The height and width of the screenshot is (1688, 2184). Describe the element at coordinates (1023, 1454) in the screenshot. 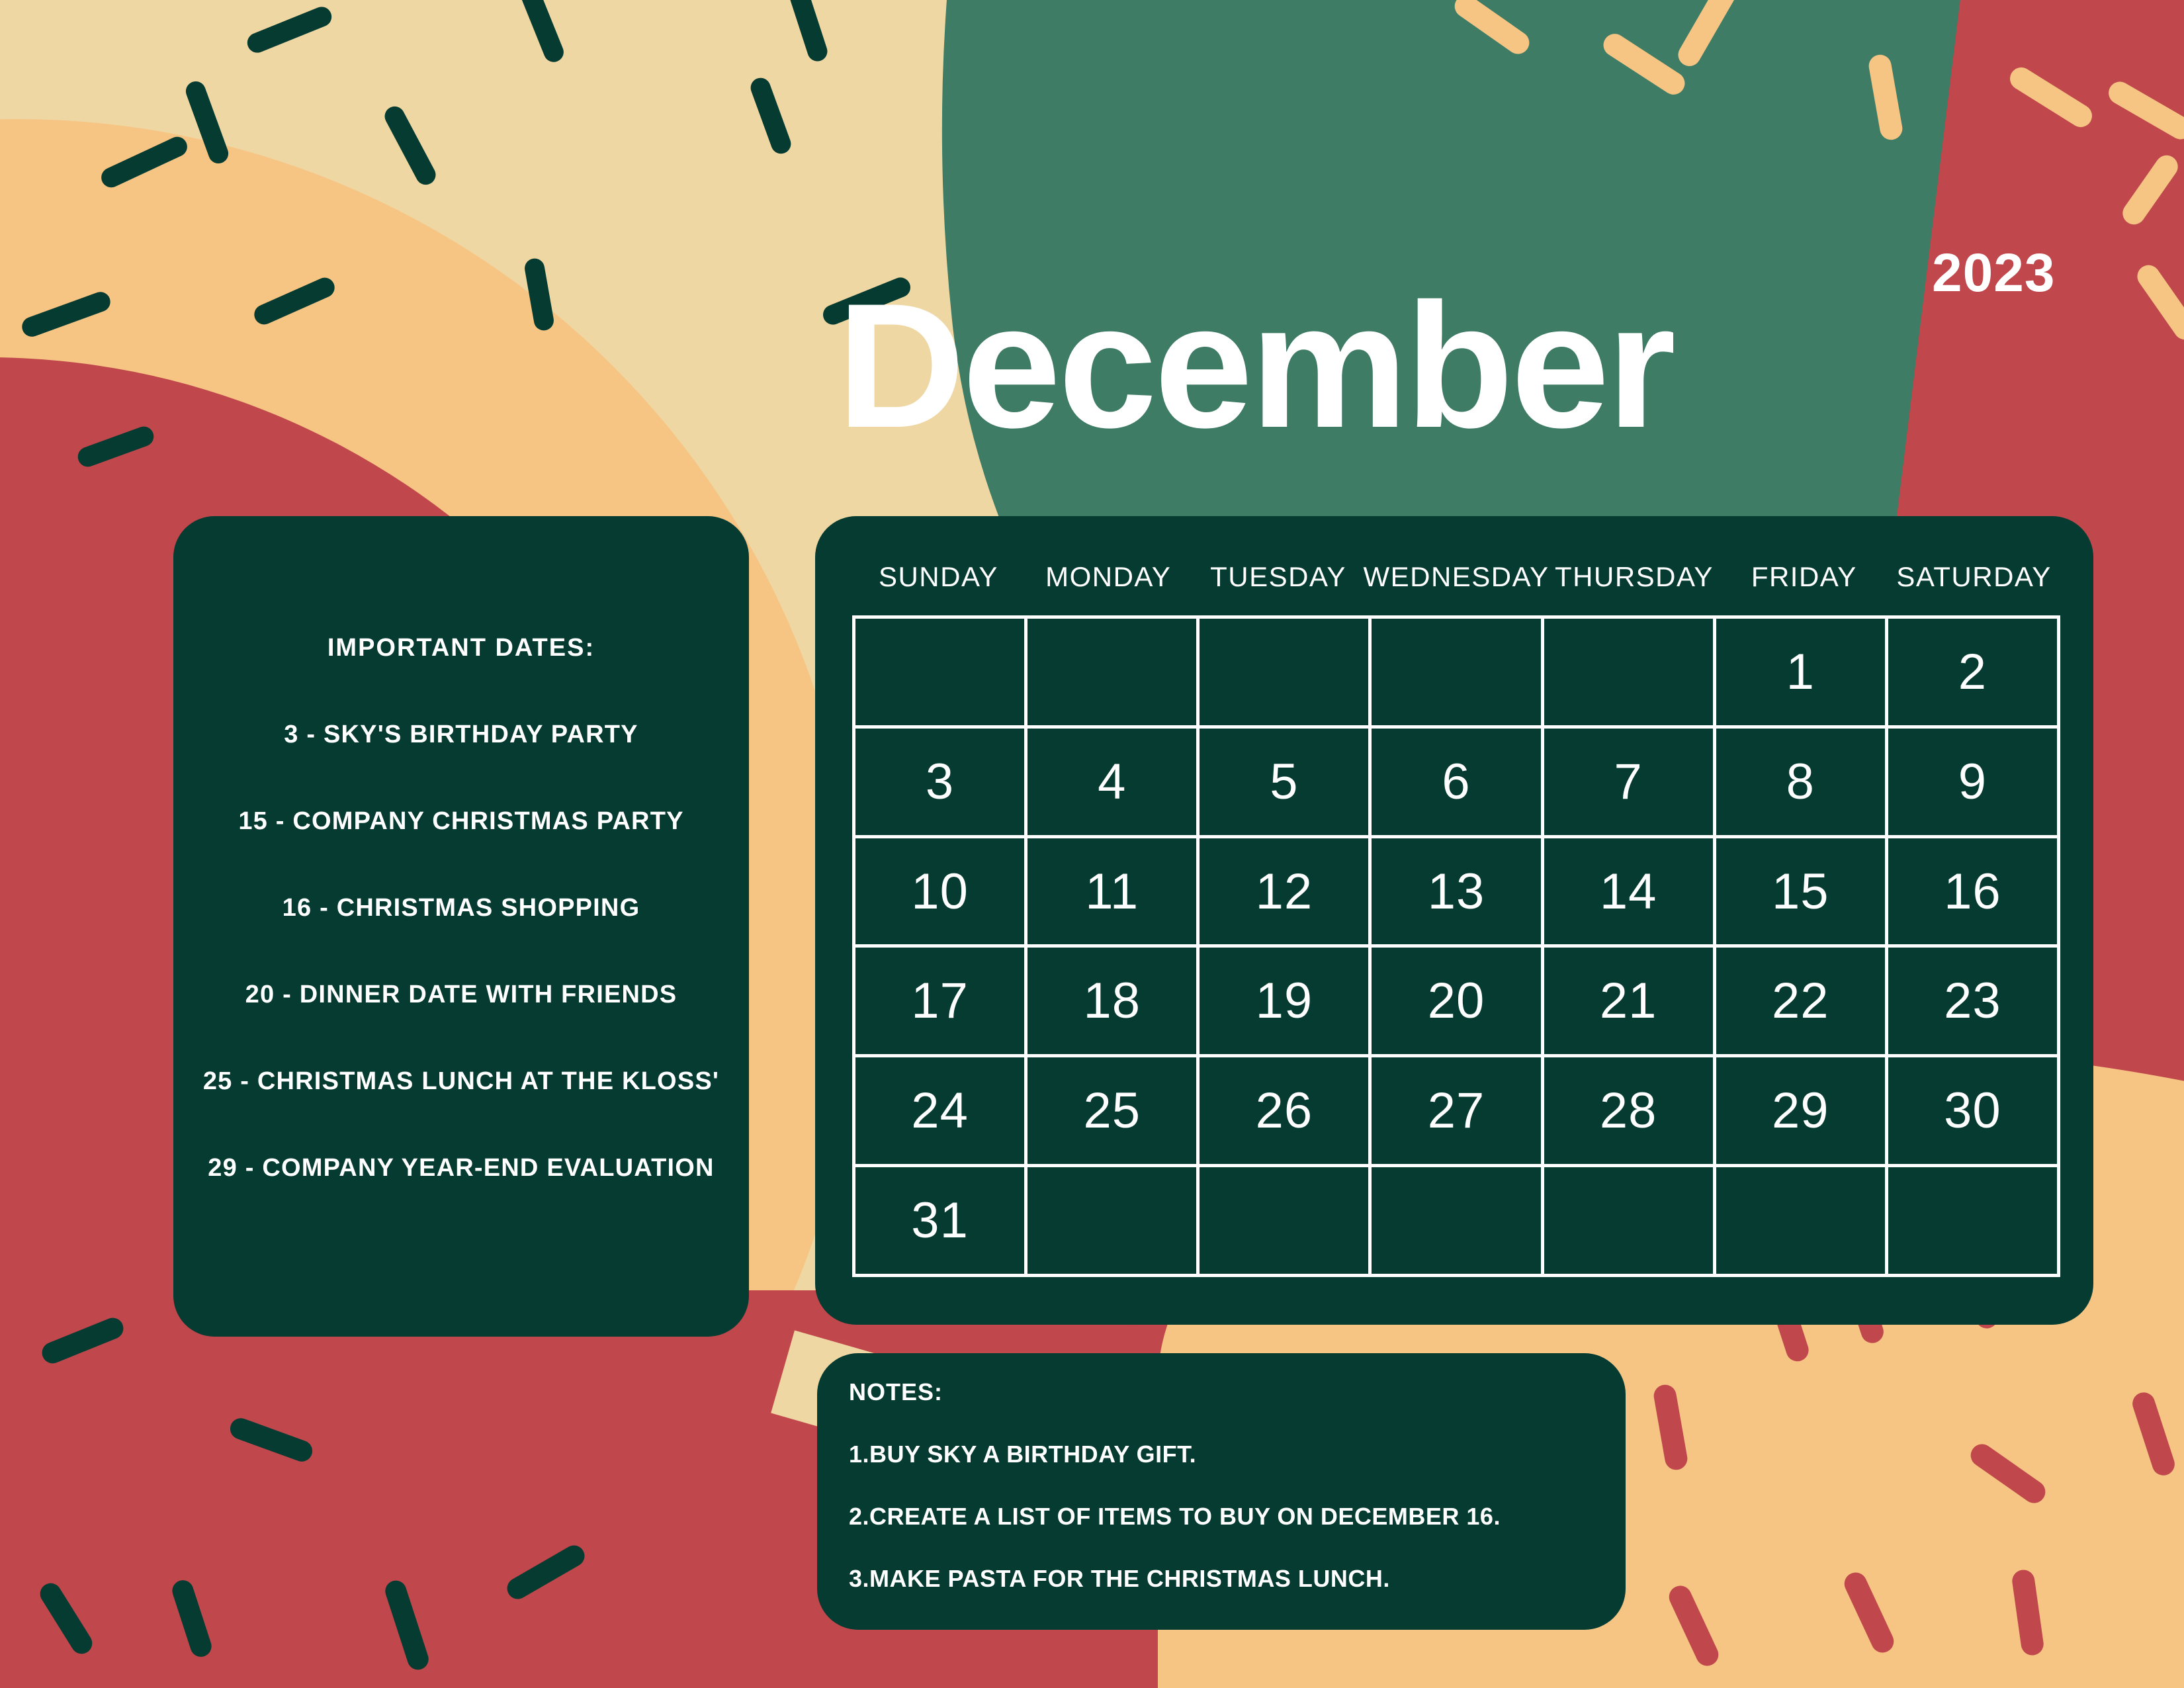

I see `note-item: 1.BUY SKY A BIRTHDAY GIFT.` at that location.